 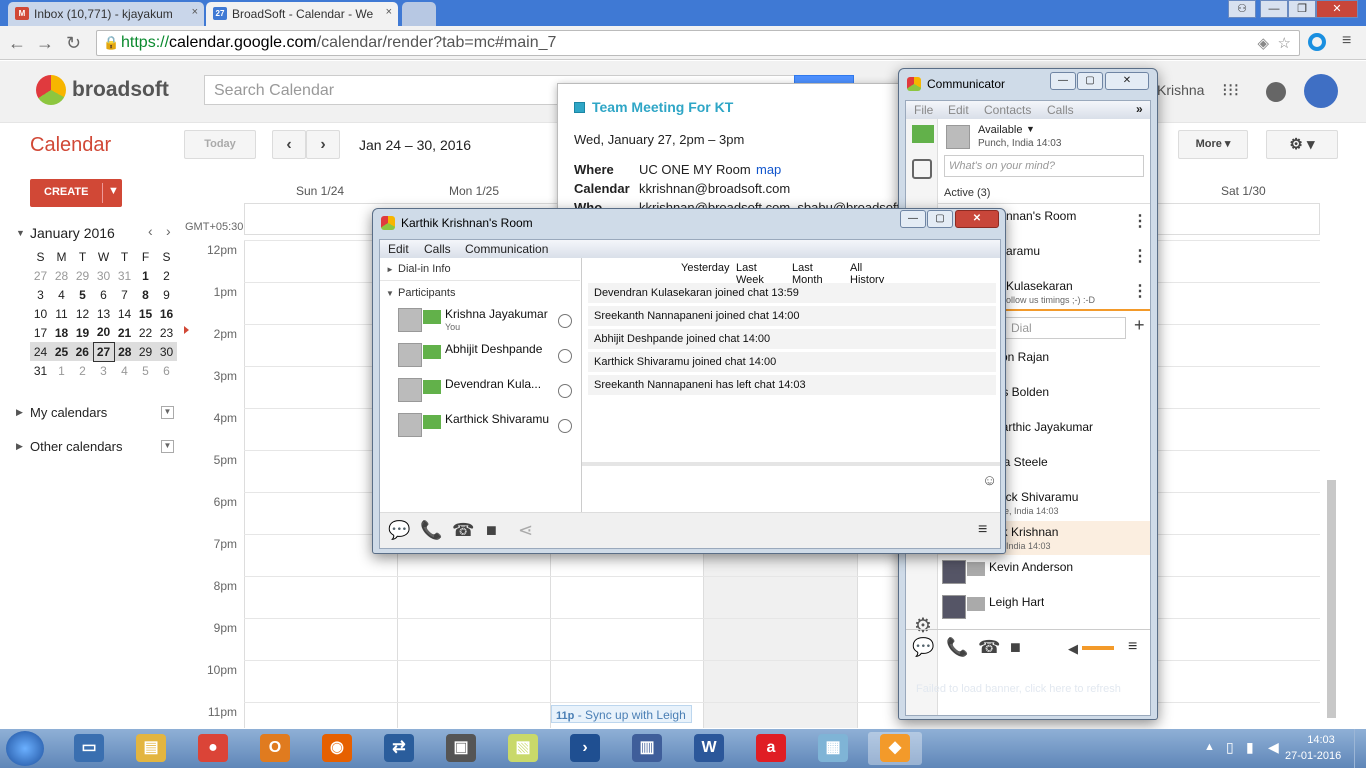 What do you see at coordinates (61, 313) in the screenshot?
I see `day-cell: 11` at bounding box center [61, 313].